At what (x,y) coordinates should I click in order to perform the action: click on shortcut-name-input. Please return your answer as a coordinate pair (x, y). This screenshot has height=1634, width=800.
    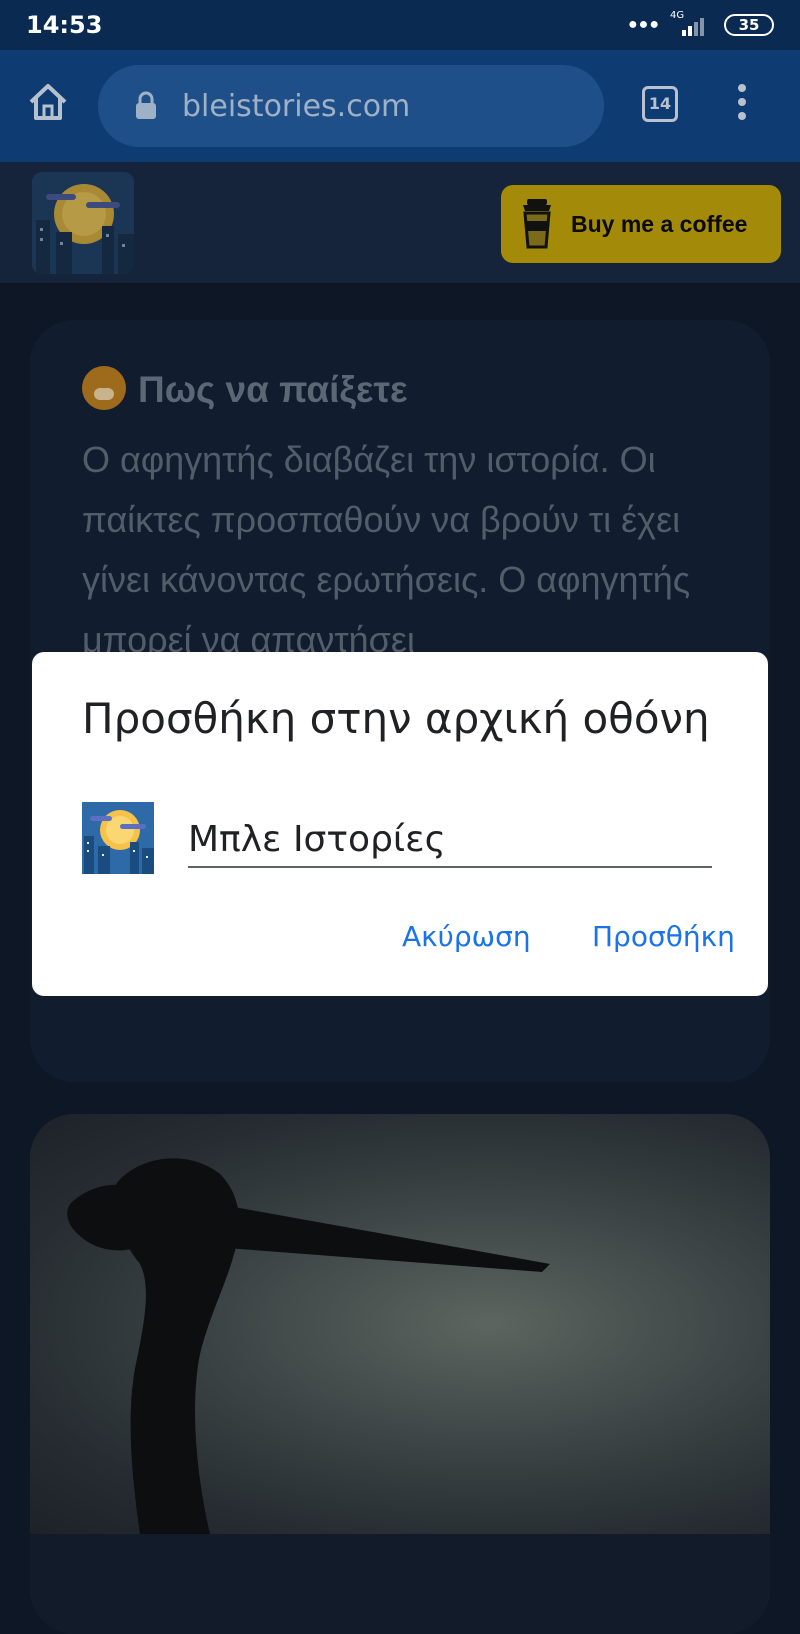
    Looking at the image, I should click on (450, 840).